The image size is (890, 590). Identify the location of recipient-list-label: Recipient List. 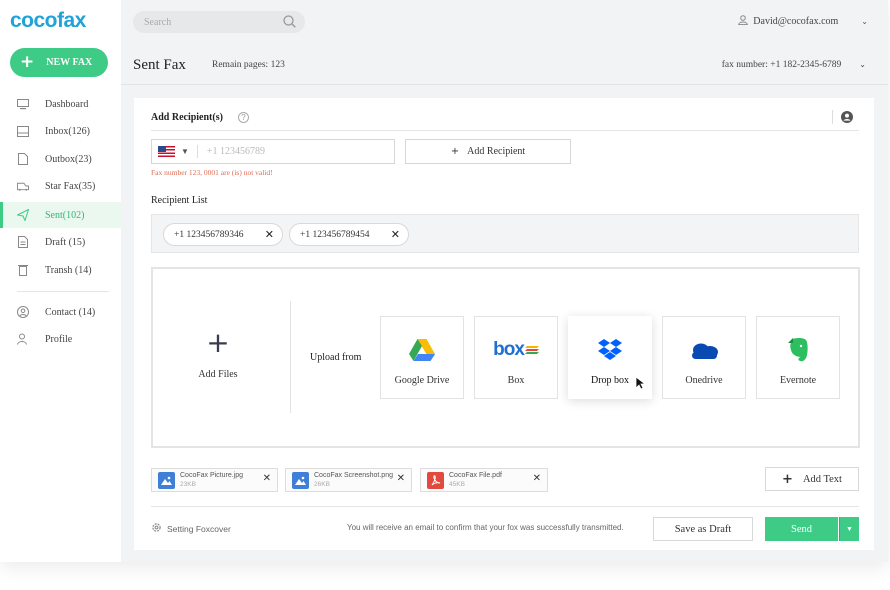
(179, 200).